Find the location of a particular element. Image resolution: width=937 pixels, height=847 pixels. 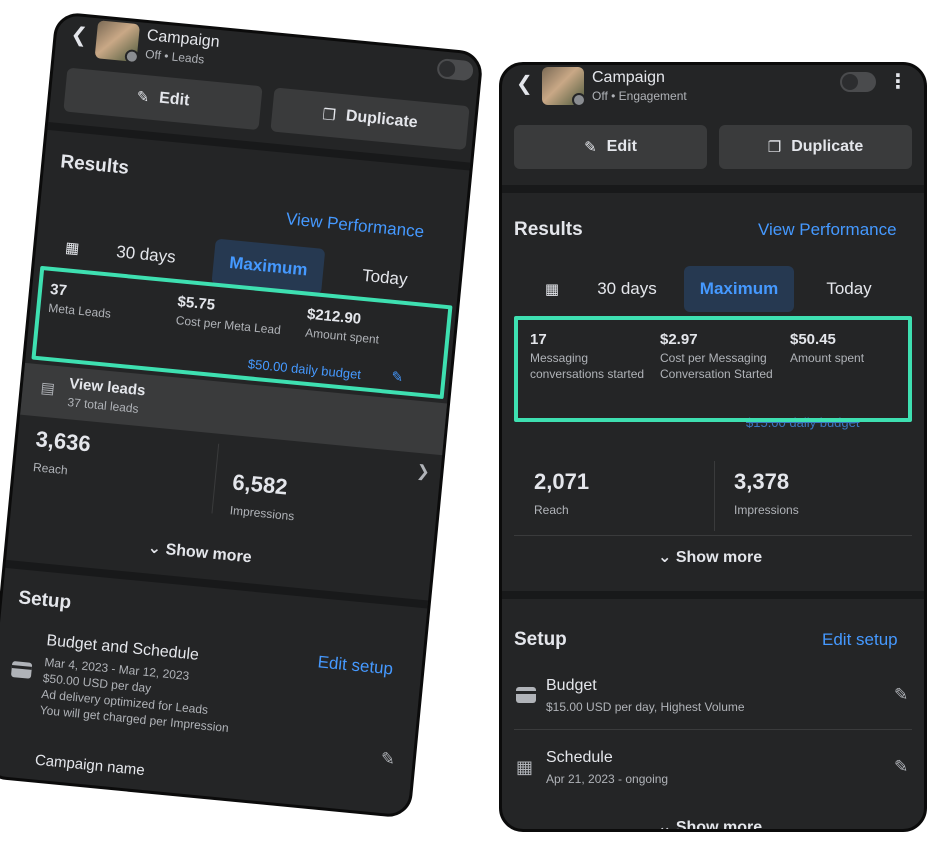

schedule-details: Apr 21, 2023 - ongoing is located at coordinates (607, 779).